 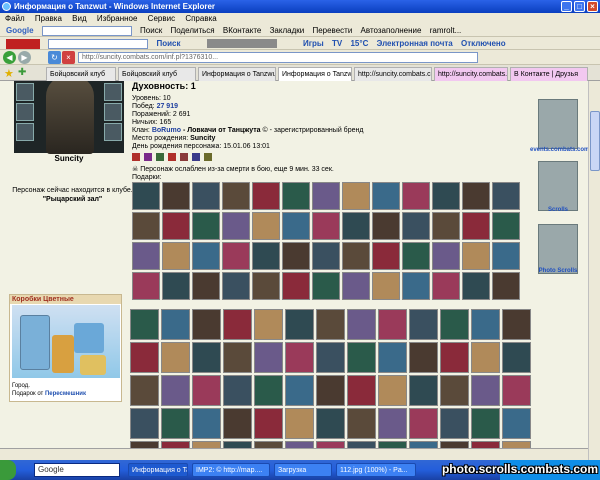 What do you see at coordinates (595, 141) in the screenshot?
I see `scroll-thumb` at bounding box center [595, 141].